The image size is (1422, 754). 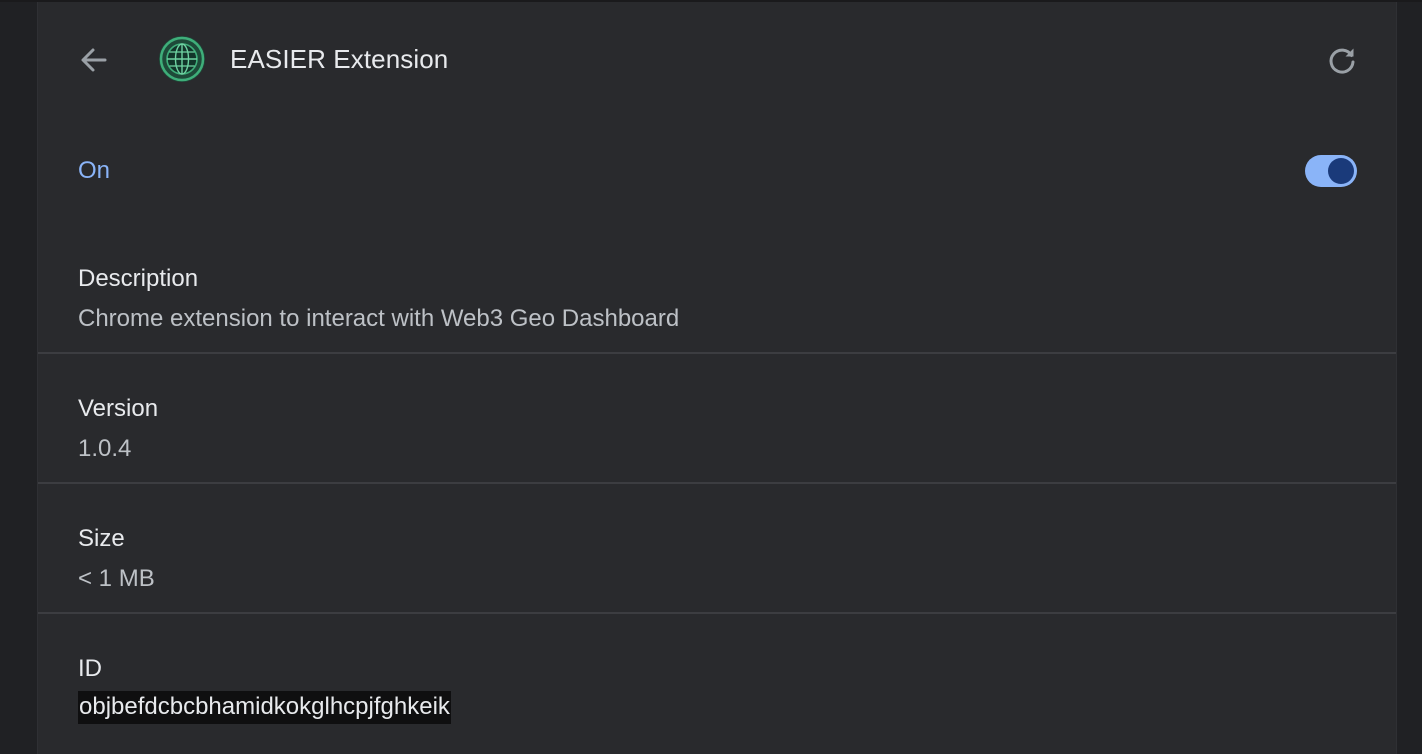 I want to click on page-title: EASIER Extension, so click(x=339, y=59).